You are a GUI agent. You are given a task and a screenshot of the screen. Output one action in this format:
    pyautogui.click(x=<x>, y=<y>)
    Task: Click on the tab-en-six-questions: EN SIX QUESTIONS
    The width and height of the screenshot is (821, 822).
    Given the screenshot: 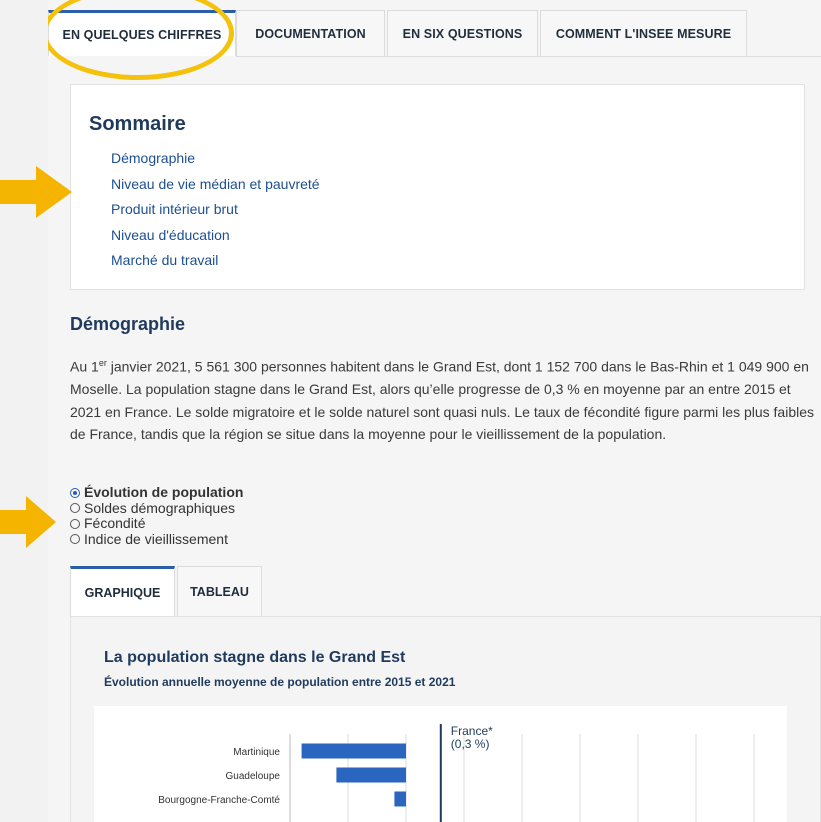 What is the action you would take?
    pyautogui.click(x=462, y=33)
    